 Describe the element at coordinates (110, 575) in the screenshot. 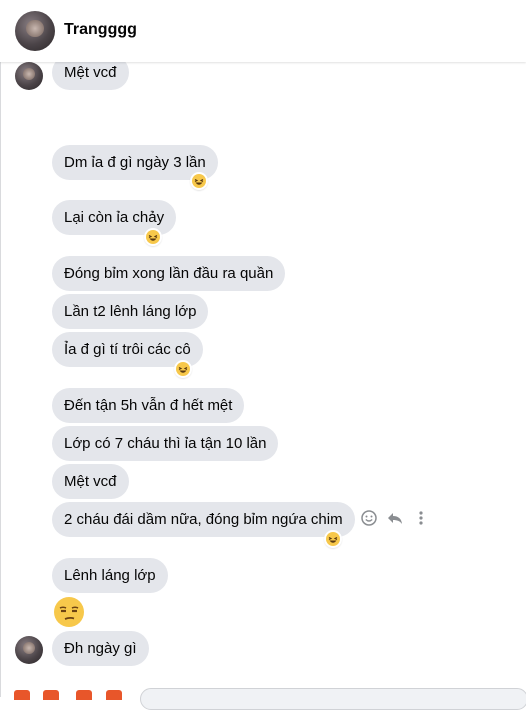

I see `message-bubble: Lênh láng lớp` at that location.